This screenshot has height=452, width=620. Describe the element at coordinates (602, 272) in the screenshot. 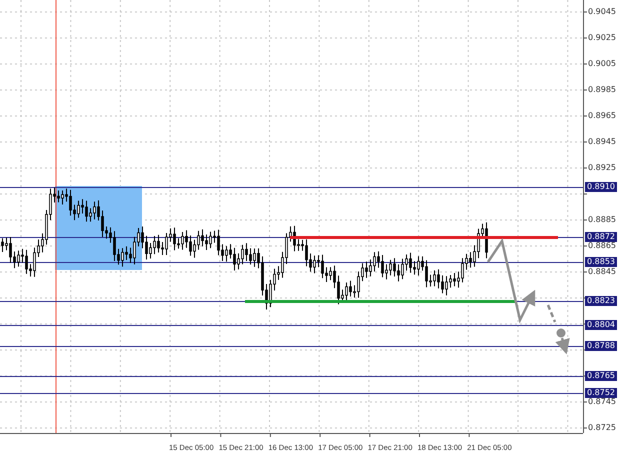

I see `axis-label: 0.8845` at that location.